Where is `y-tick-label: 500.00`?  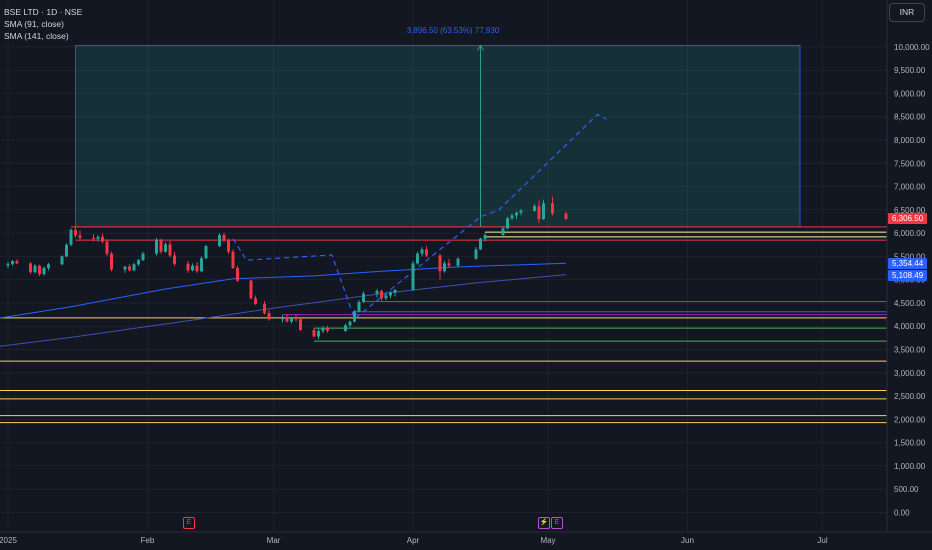
y-tick-label: 500.00 is located at coordinates (906, 489).